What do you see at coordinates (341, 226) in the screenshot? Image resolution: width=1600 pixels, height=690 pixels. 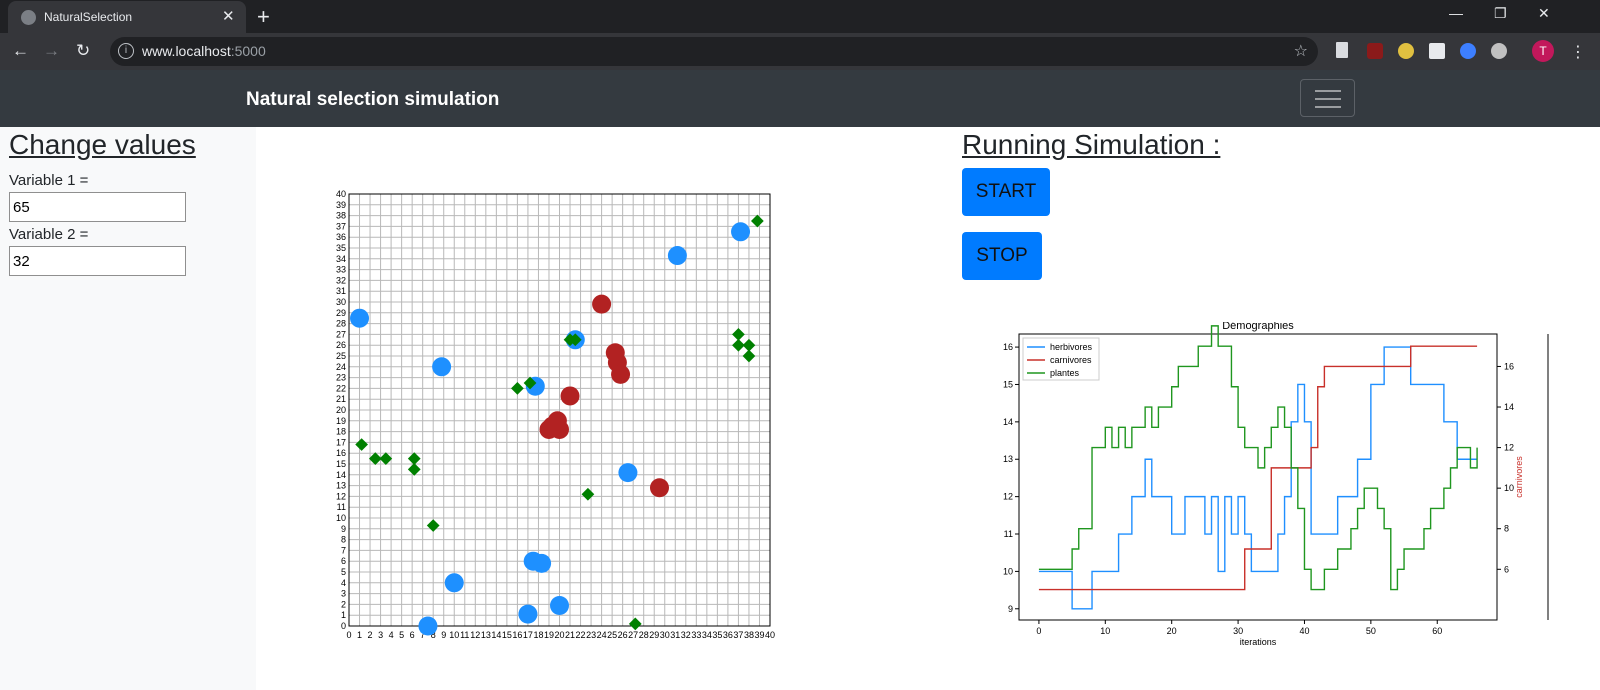 I see `y-tick-label: 37` at bounding box center [341, 226].